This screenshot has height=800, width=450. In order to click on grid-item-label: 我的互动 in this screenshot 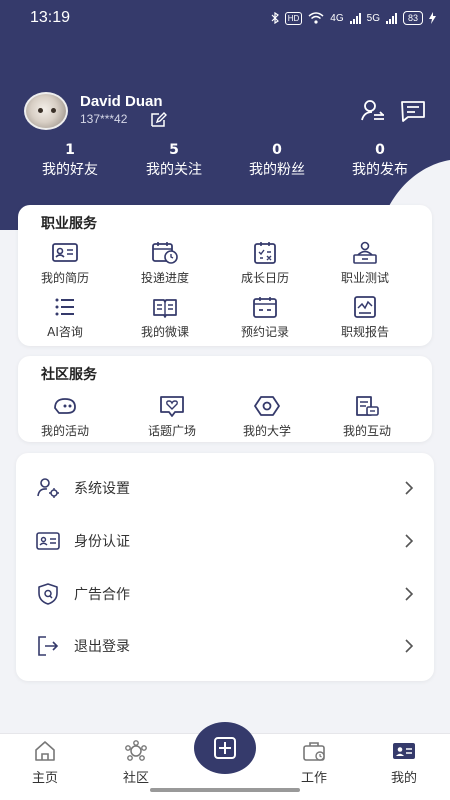, I will do `click(366, 431)`.